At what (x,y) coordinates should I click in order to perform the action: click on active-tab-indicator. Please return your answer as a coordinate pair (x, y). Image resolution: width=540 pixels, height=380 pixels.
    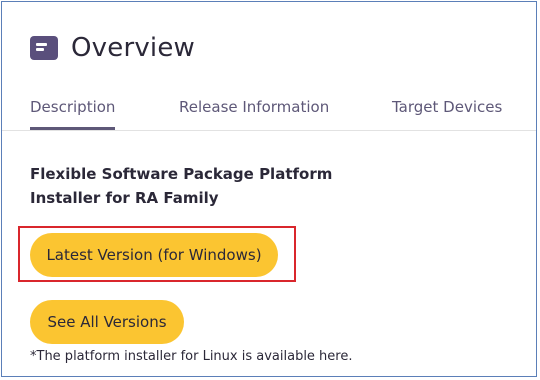
    Looking at the image, I should click on (72, 128).